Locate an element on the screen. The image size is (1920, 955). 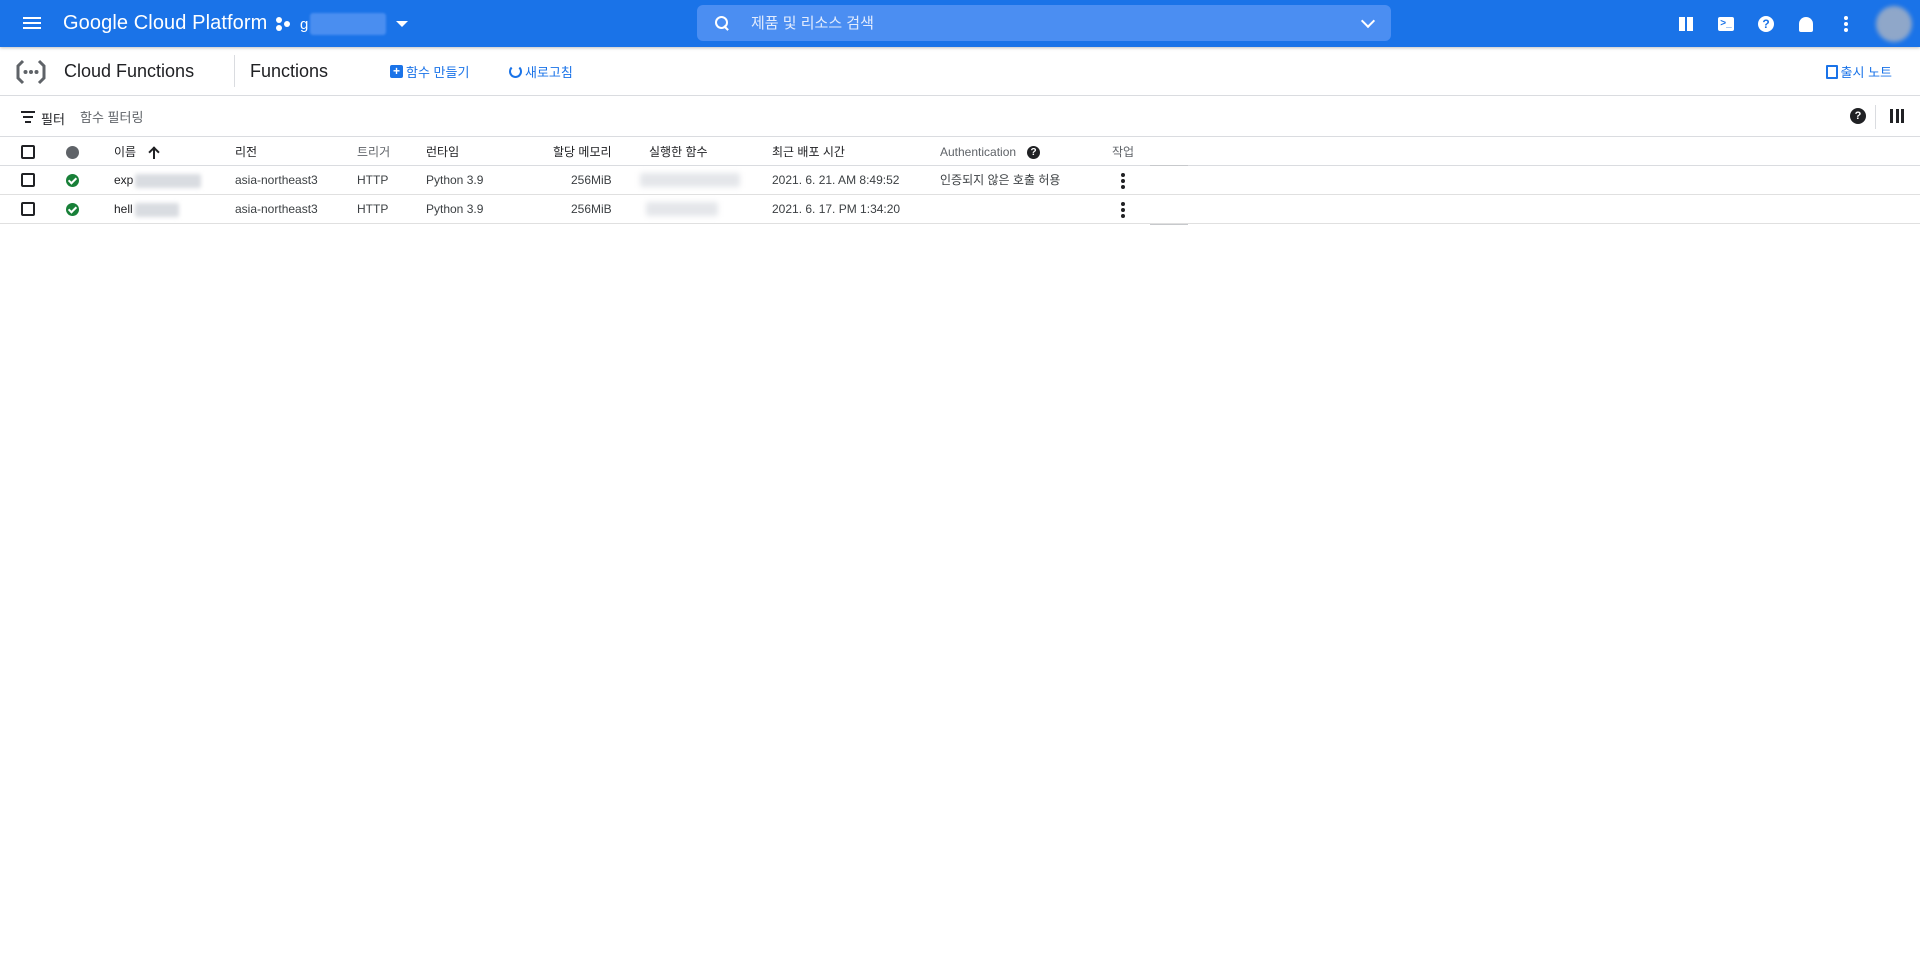
refresh-button: 새로고침 is located at coordinates (541, 71).